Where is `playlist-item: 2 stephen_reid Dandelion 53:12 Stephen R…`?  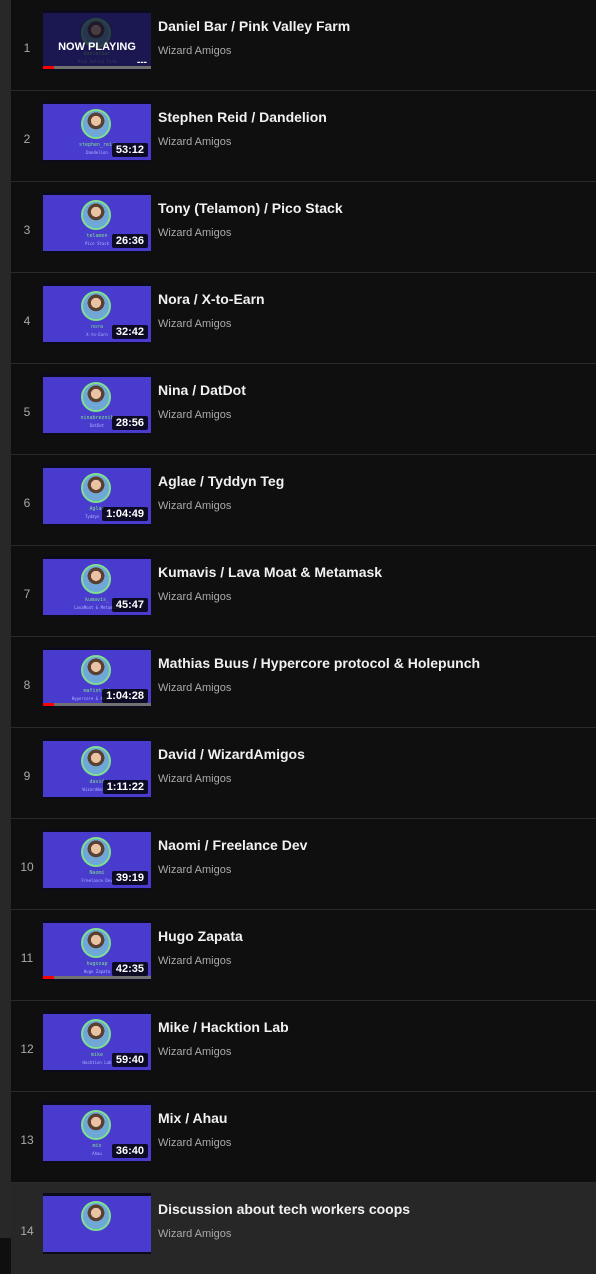
playlist-item: 2 stephen_reid Dandelion 53:12 Stephen R… is located at coordinates (303, 136).